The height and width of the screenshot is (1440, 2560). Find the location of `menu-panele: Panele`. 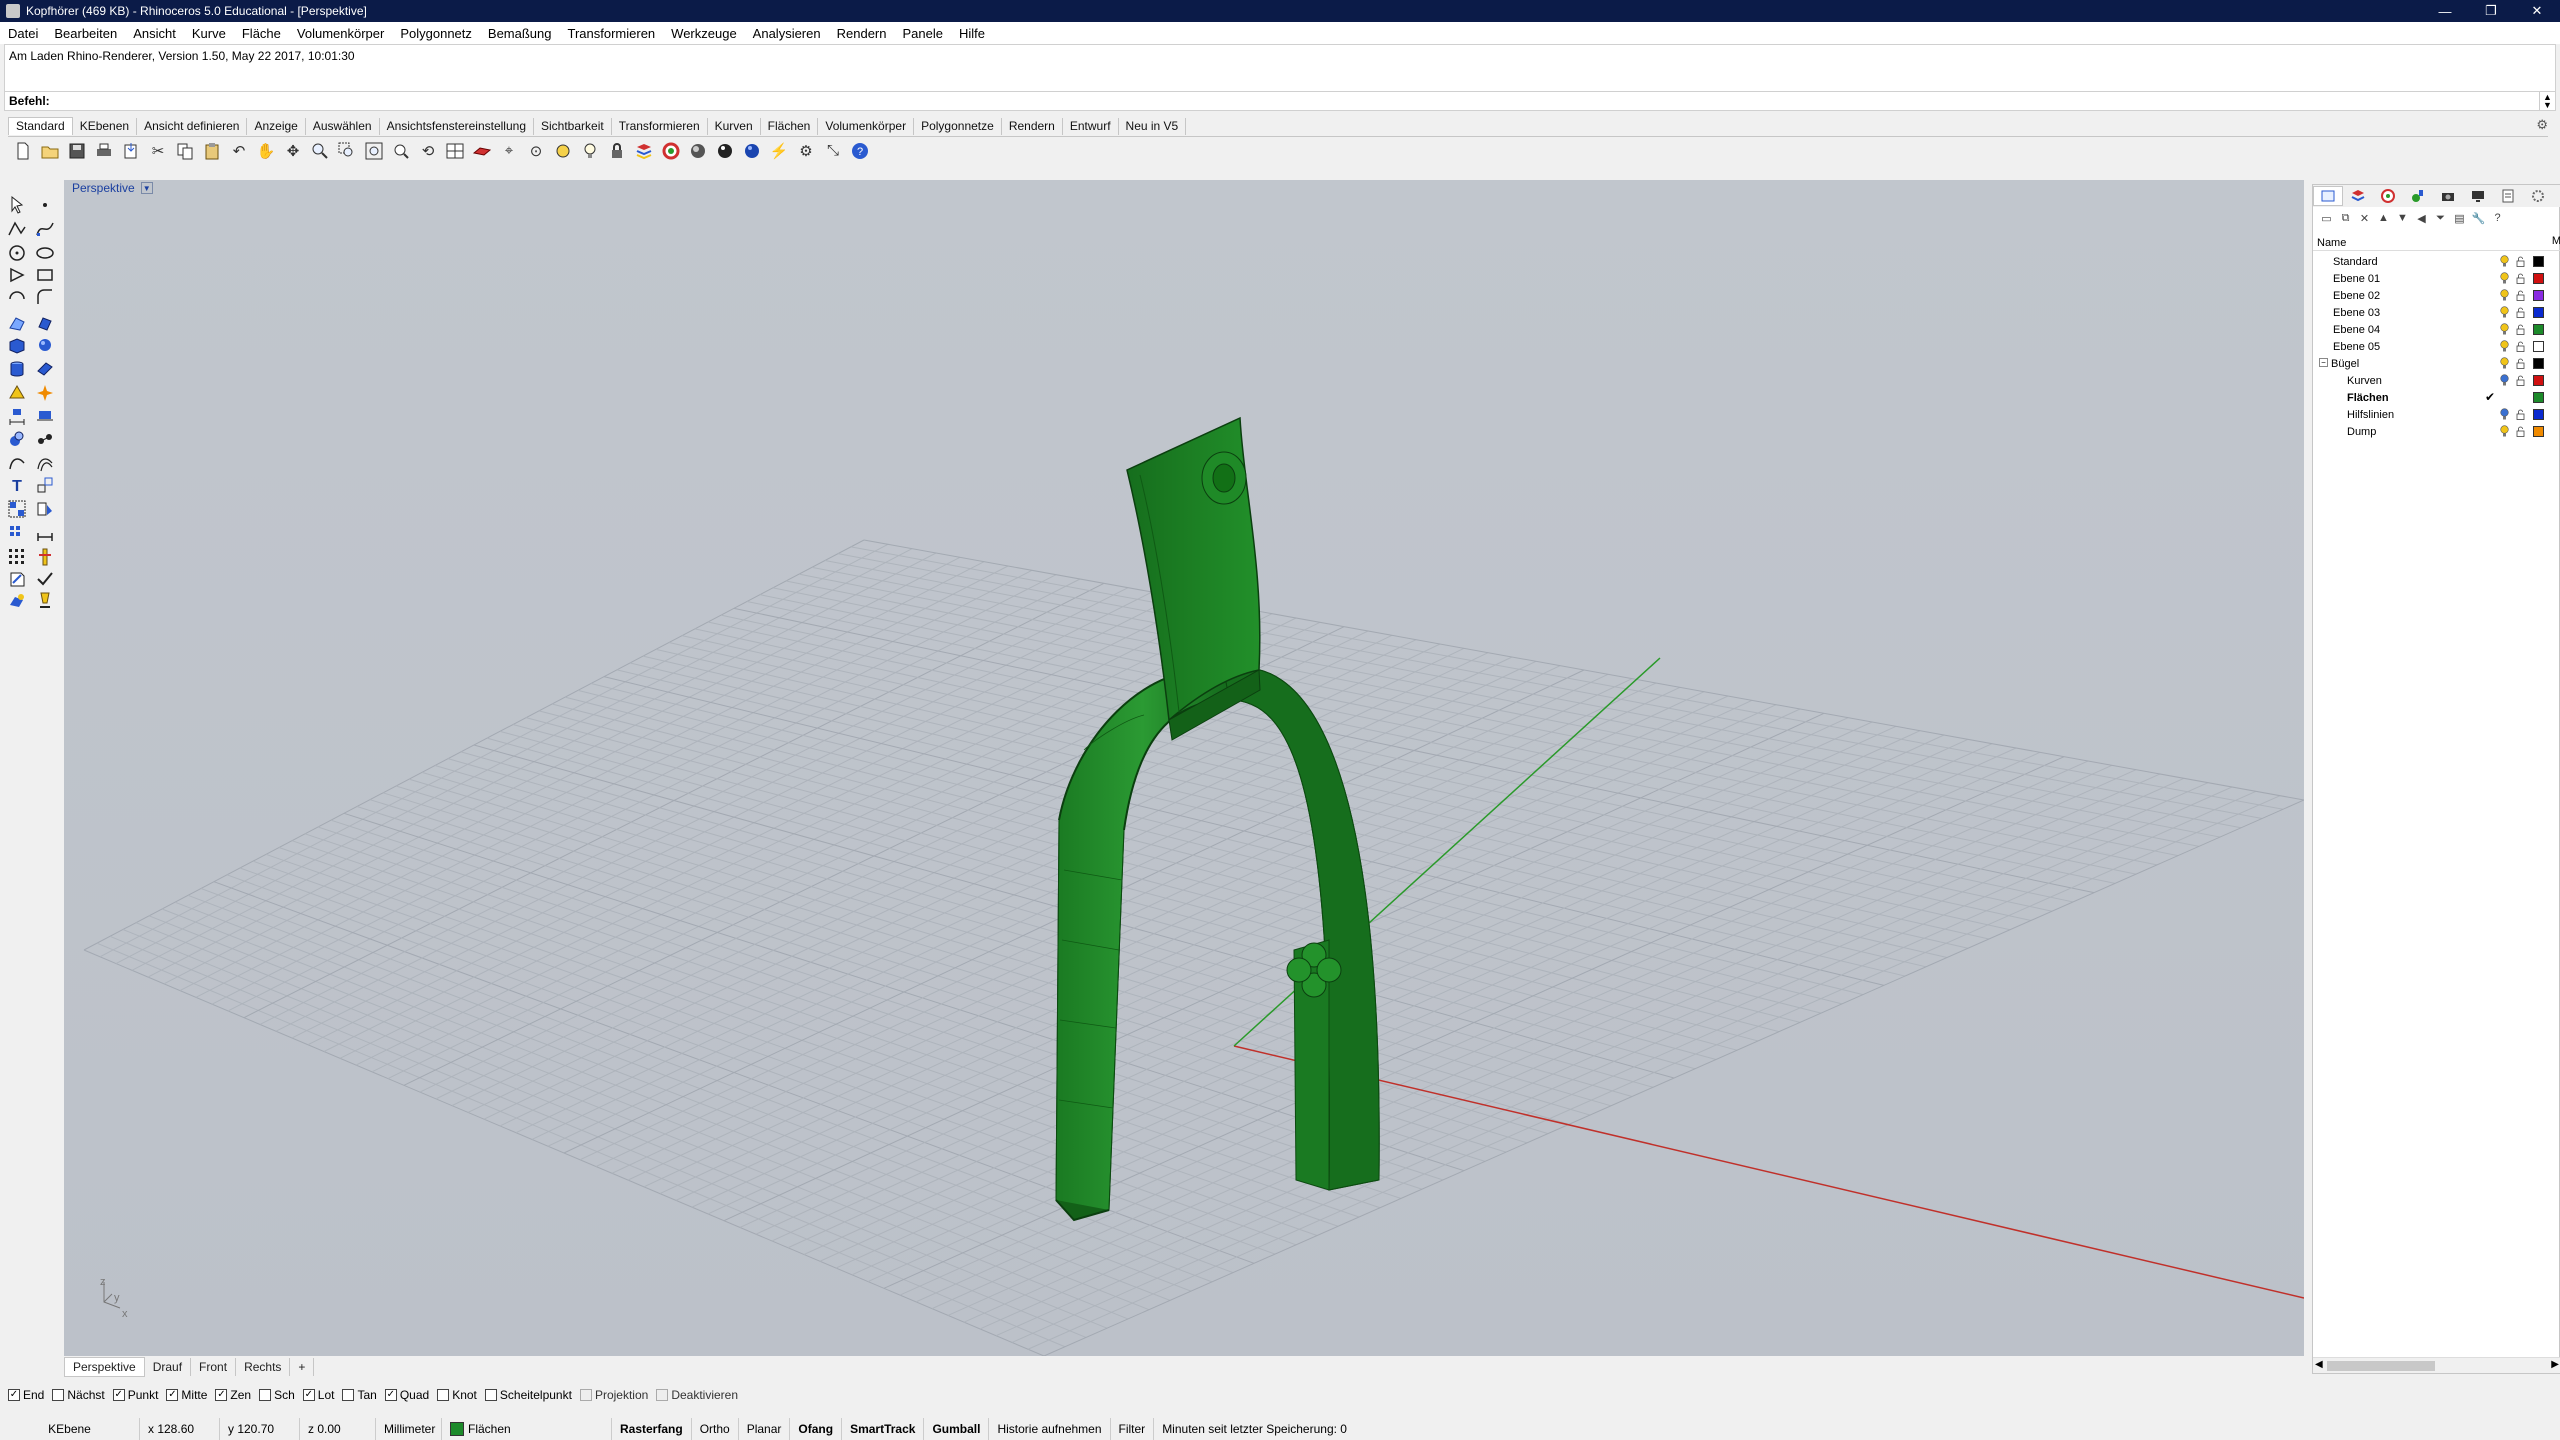

menu-panele: Panele is located at coordinates (922, 33).